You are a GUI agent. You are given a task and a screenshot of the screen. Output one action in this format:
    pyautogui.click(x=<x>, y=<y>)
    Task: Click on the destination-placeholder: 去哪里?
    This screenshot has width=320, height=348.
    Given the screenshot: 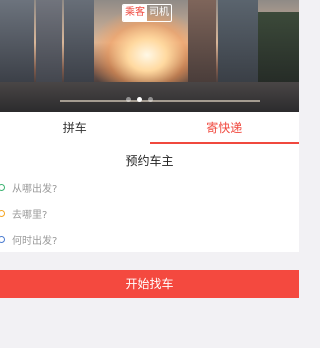 What is the action you would take?
    pyautogui.click(x=30, y=215)
    